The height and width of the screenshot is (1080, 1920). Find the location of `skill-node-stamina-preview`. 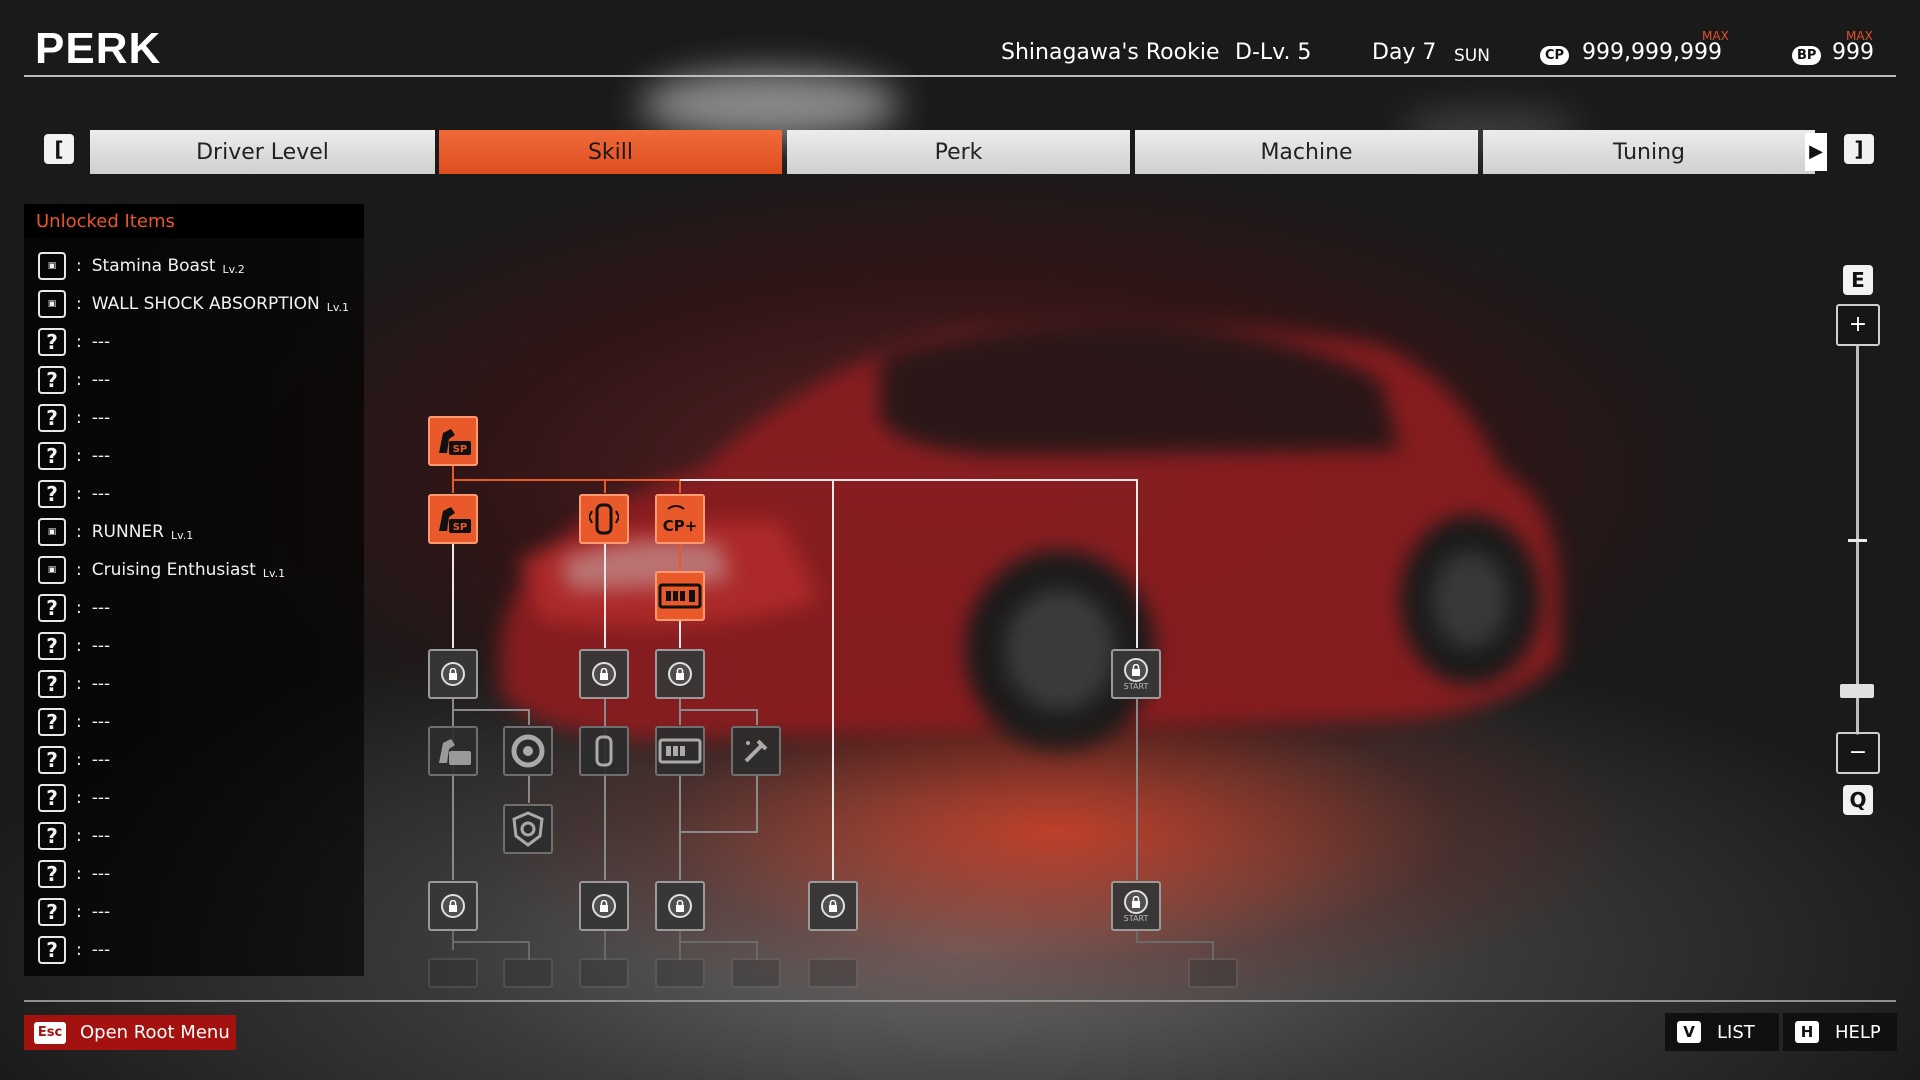

skill-node-stamina-preview is located at coordinates (453, 751).